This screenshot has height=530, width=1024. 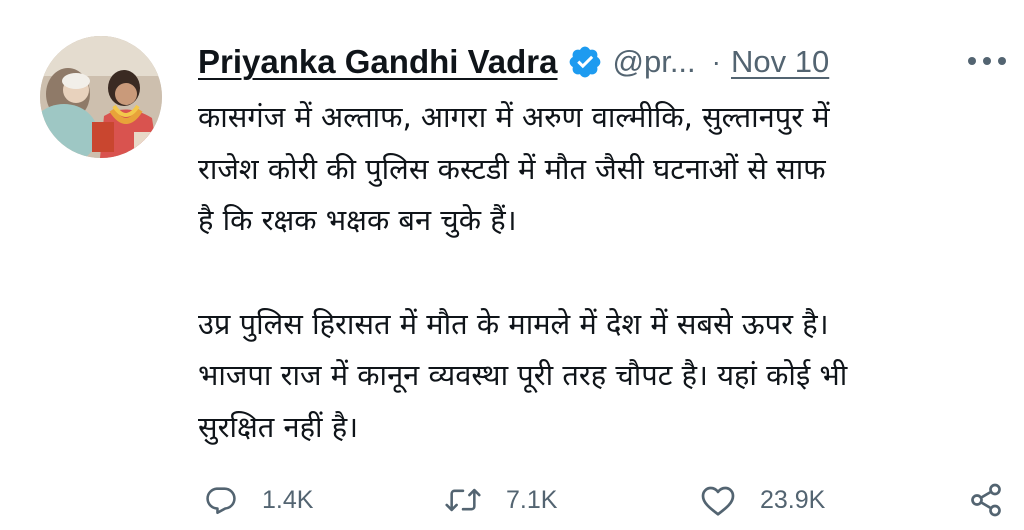 What do you see at coordinates (500, 500) in the screenshot?
I see `retweet-button: 7.1K` at bounding box center [500, 500].